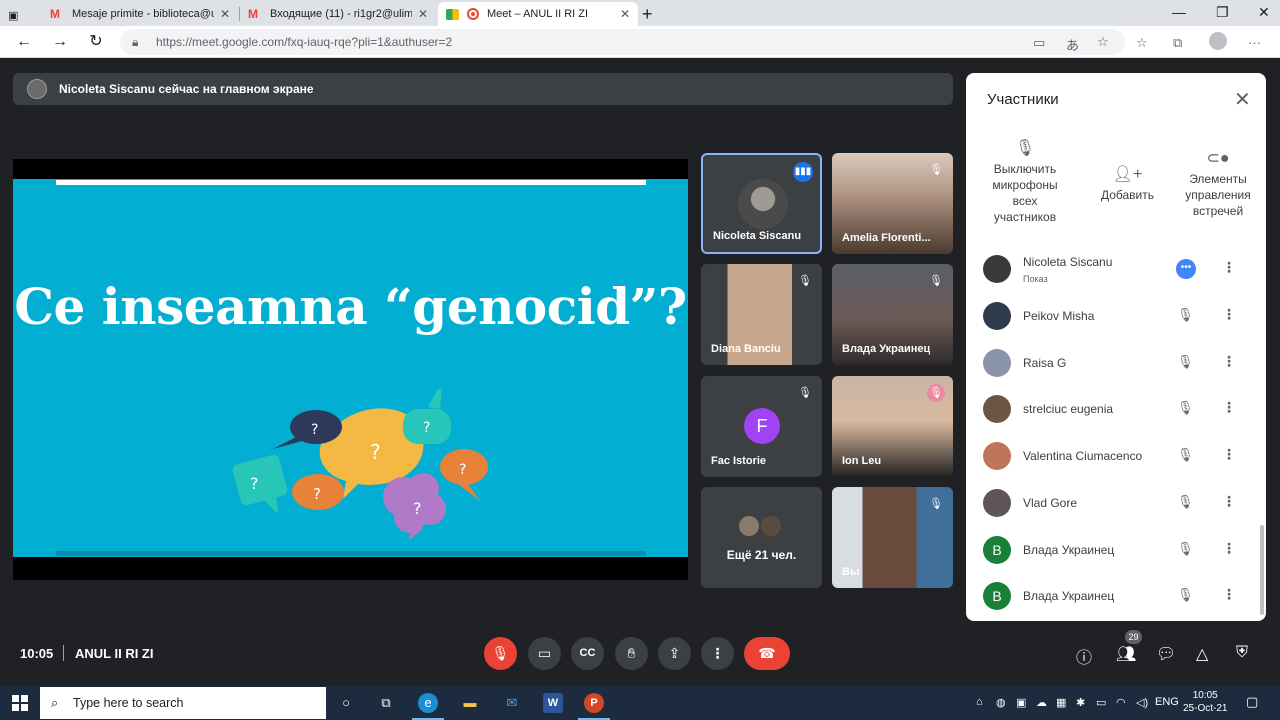  What do you see at coordinates (1021, 702) in the screenshot?
I see `teams-tray-icon: ▣` at bounding box center [1021, 702].